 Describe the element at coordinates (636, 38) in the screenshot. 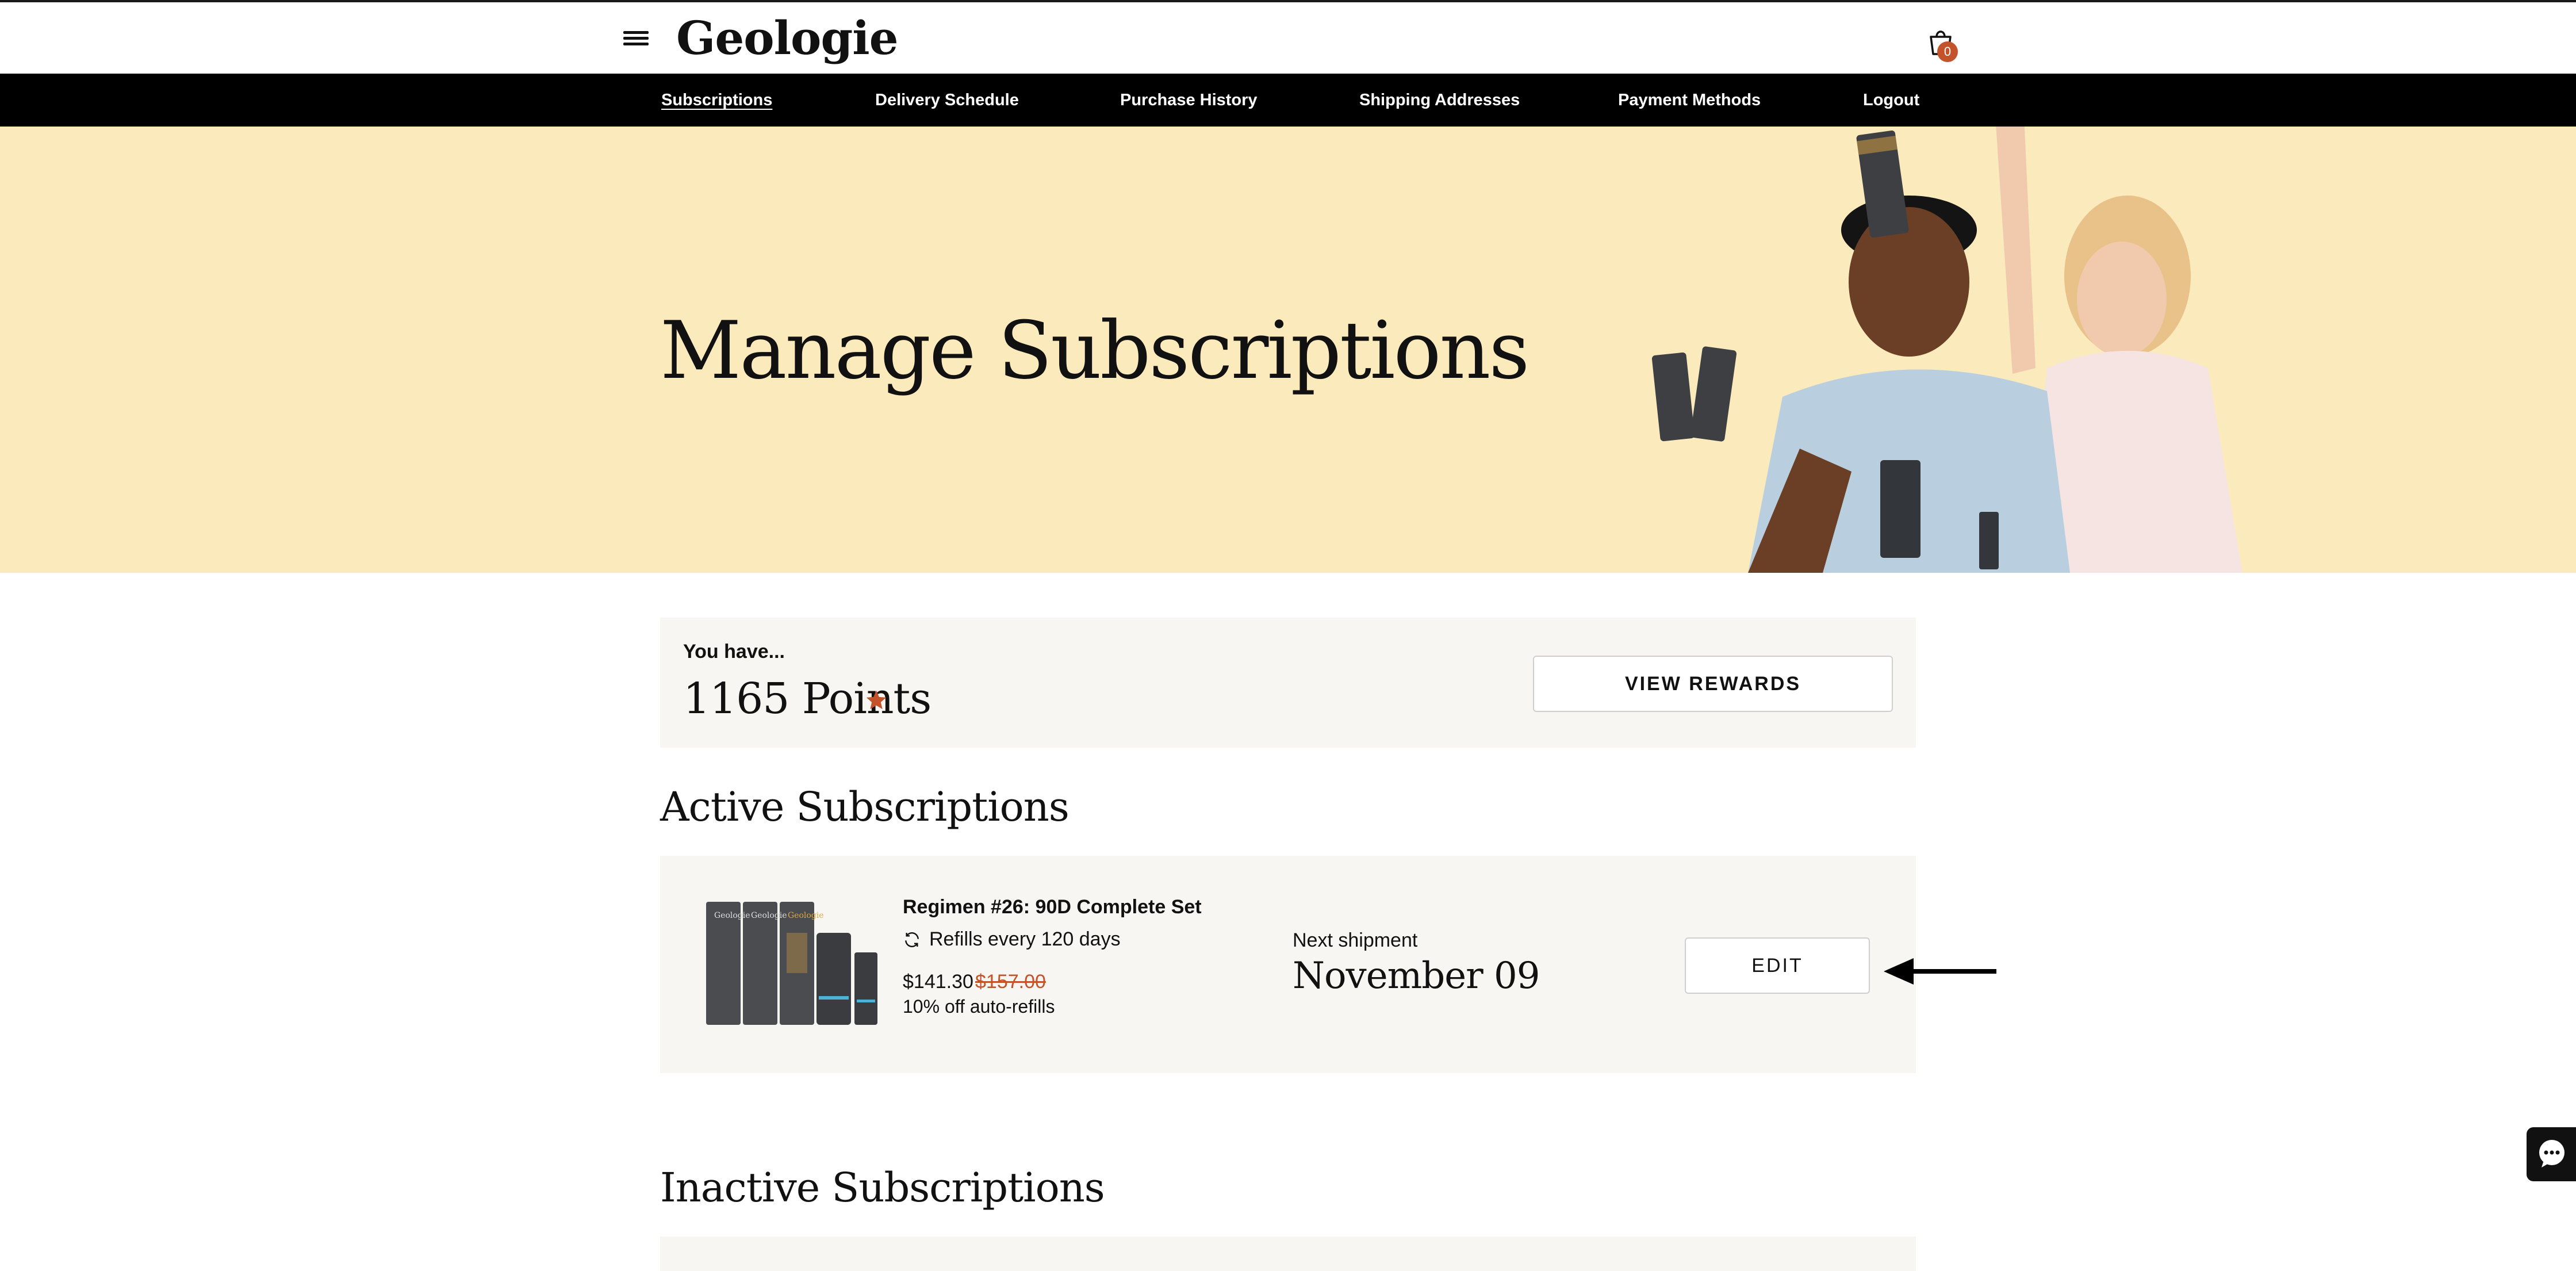

I see `hamburger-menu-icon` at that location.